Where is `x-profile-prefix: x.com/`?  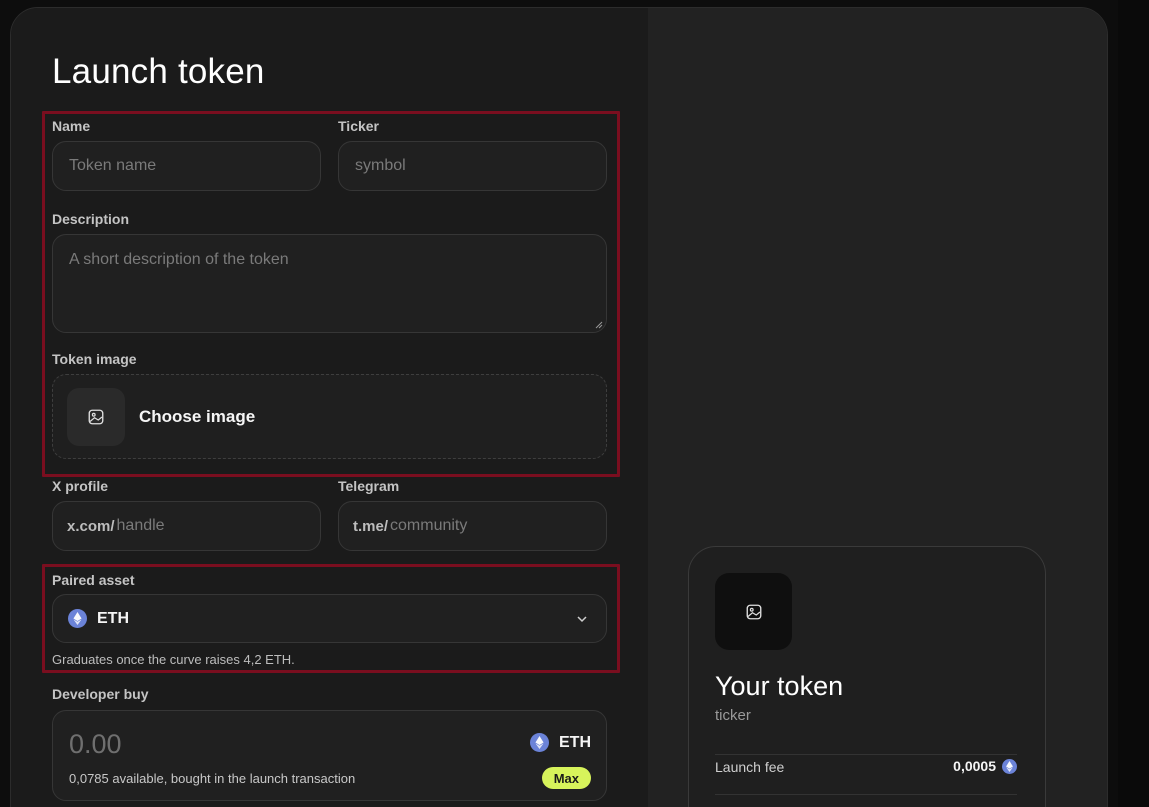 x-profile-prefix: x.com/ is located at coordinates (91, 526).